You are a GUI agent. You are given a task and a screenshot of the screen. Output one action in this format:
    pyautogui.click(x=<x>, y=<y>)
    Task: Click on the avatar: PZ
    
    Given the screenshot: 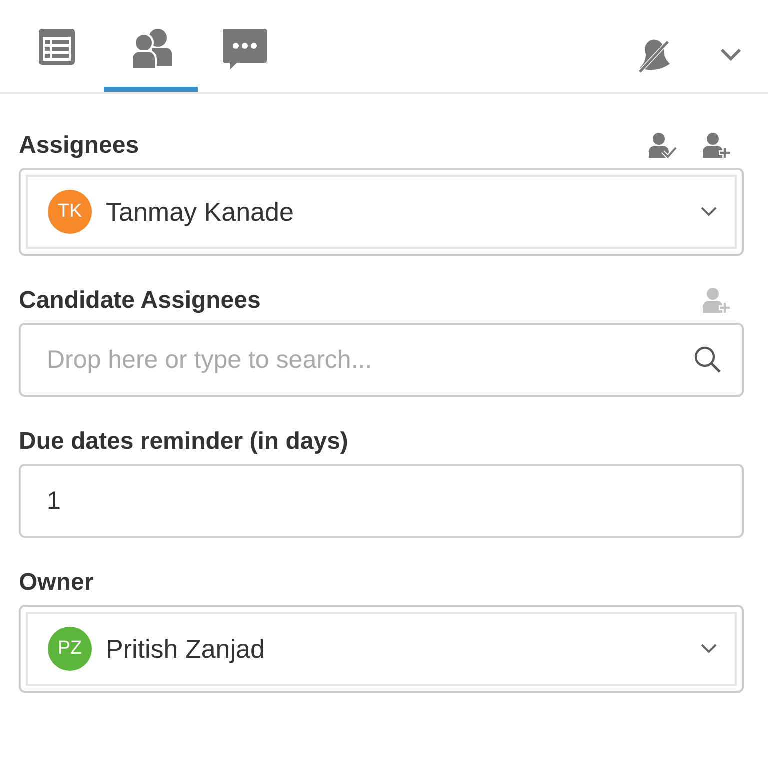 What is the action you would take?
    pyautogui.click(x=70, y=649)
    